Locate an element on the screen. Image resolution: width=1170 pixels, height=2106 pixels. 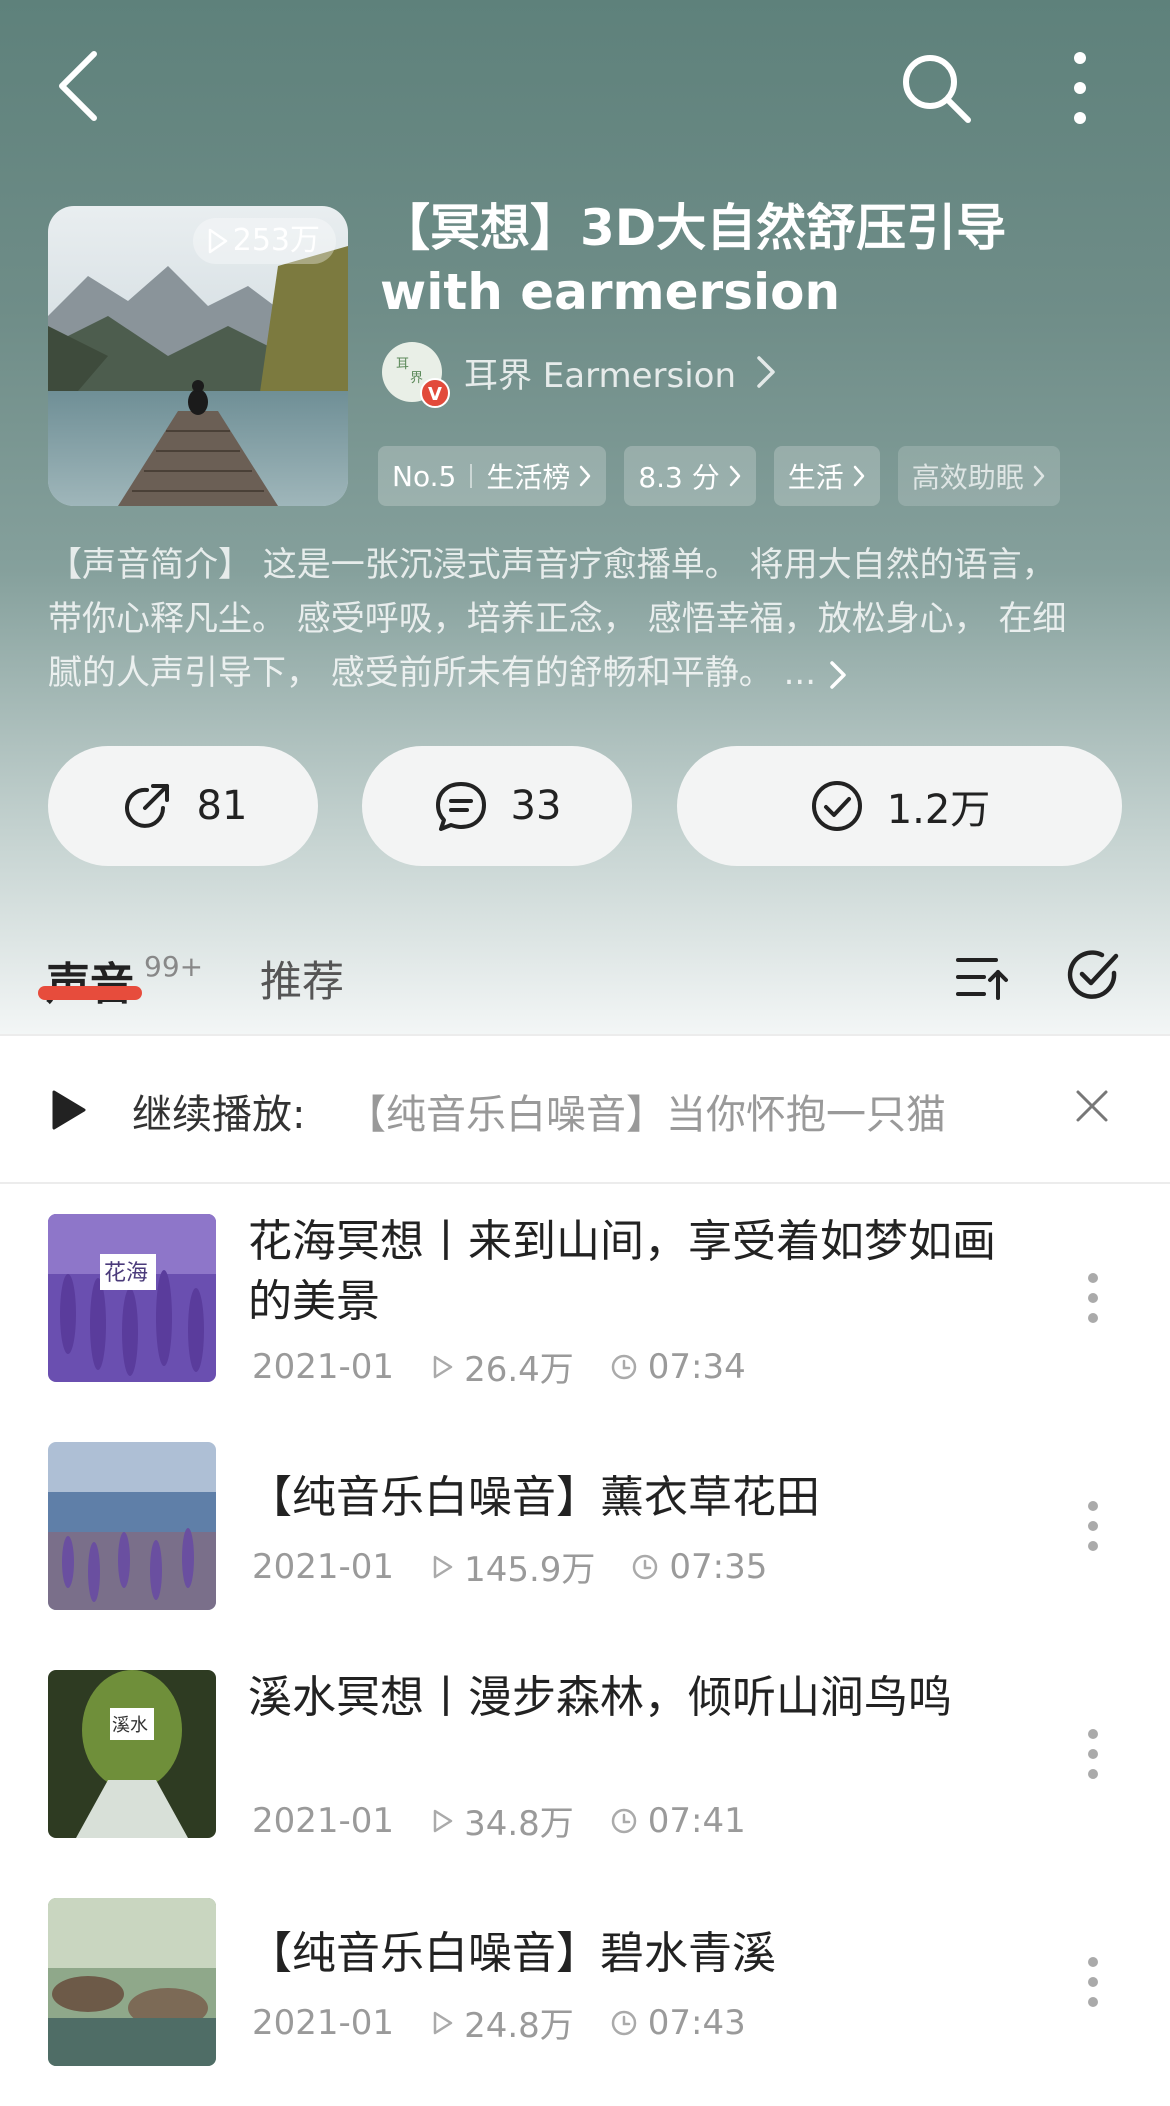
tag-row: No.5 生活榜 8.3 分 生活 高效助眠 is located at coordinates (719, 476).